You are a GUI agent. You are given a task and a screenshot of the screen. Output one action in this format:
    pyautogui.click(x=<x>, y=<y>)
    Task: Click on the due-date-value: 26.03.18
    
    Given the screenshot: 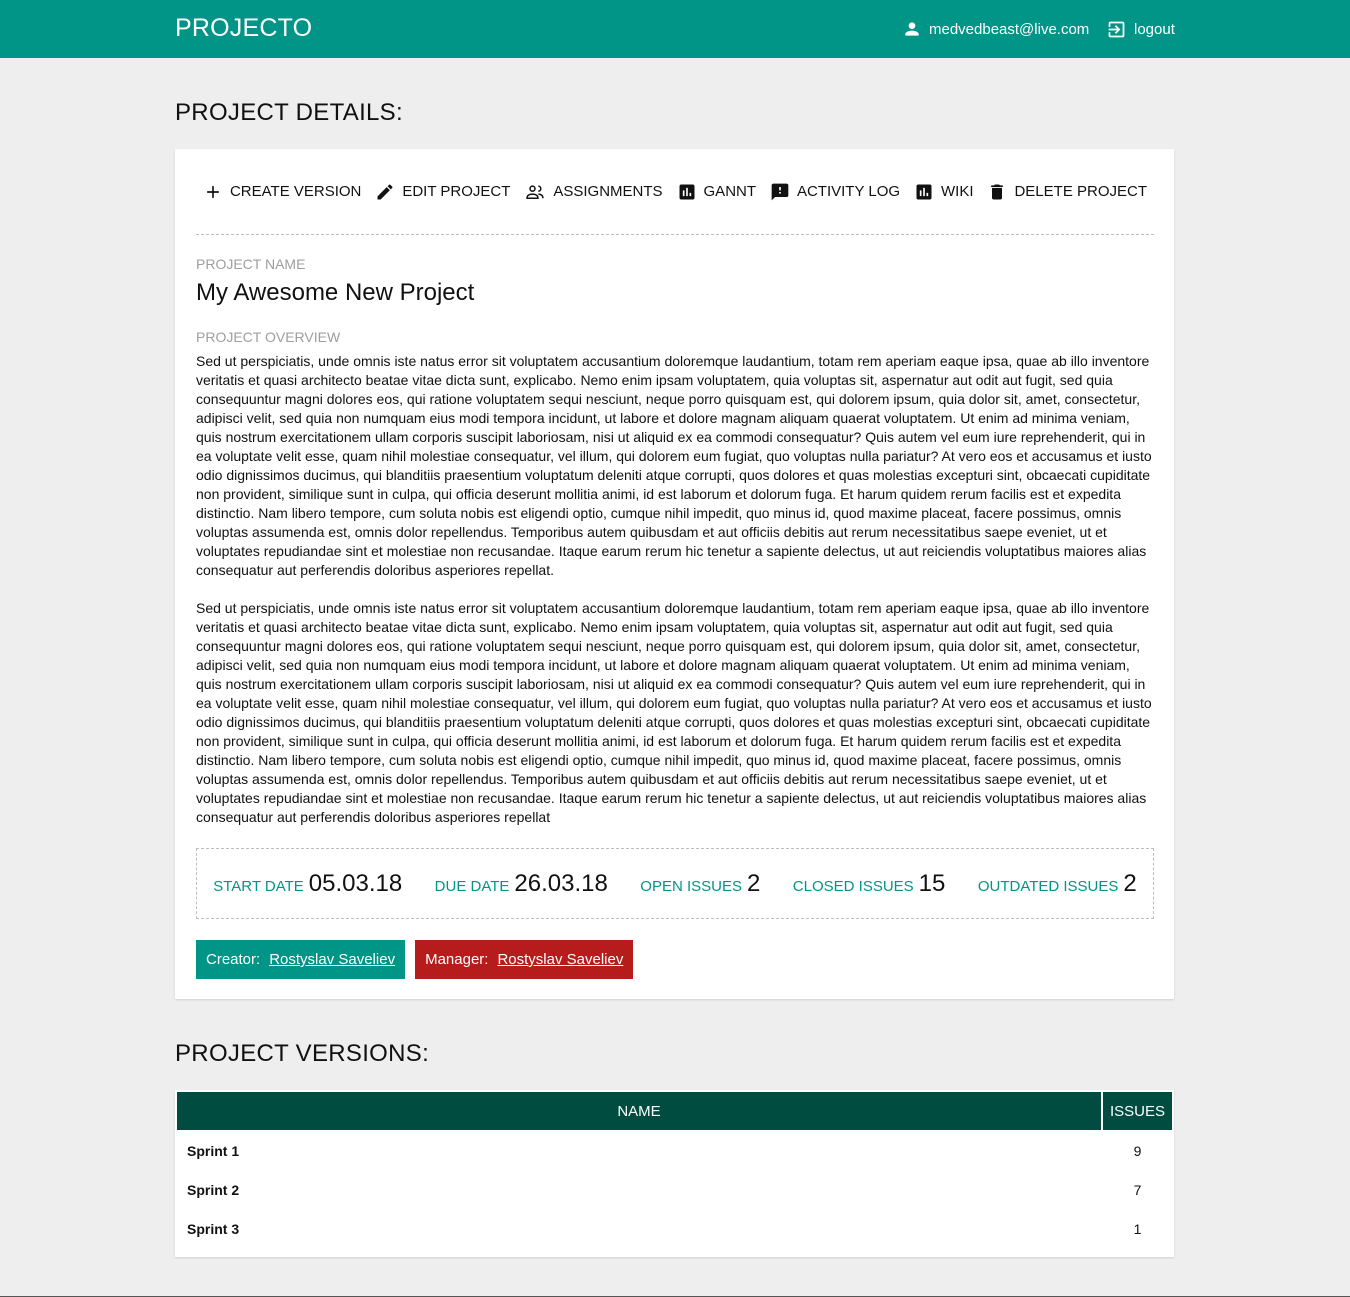 What is the action you would take?
    pyautogui.click(x=561, y=883)
    